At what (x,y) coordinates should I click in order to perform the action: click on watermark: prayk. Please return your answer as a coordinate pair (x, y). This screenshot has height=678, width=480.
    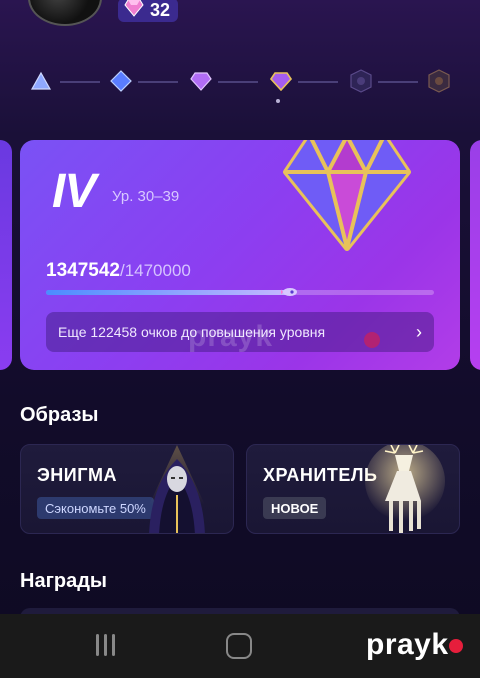
    Looking at the image, I should click on (231, 336).